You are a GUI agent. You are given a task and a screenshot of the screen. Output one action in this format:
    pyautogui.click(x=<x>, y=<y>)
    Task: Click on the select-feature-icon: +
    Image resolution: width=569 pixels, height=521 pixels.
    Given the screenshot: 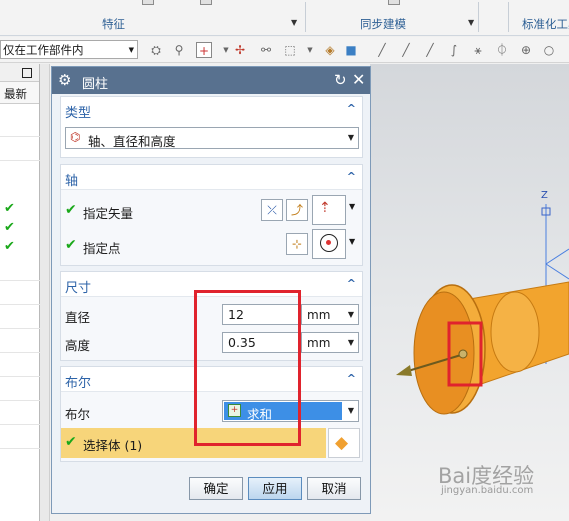 What is the action you would take?
    pyautogui.click(x=204, y=50)
    